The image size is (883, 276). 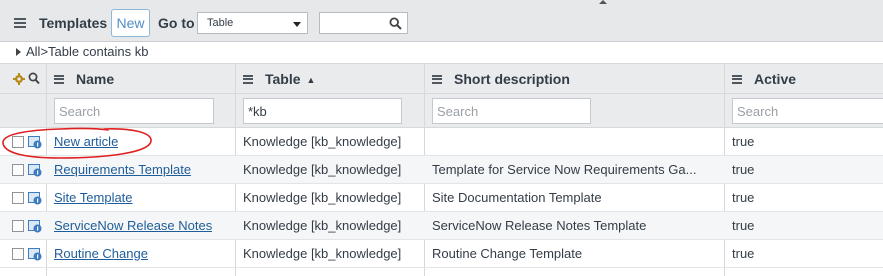 I want to click on row-name-link: ServiceNow Release Notes, so click(x=133, y=225).